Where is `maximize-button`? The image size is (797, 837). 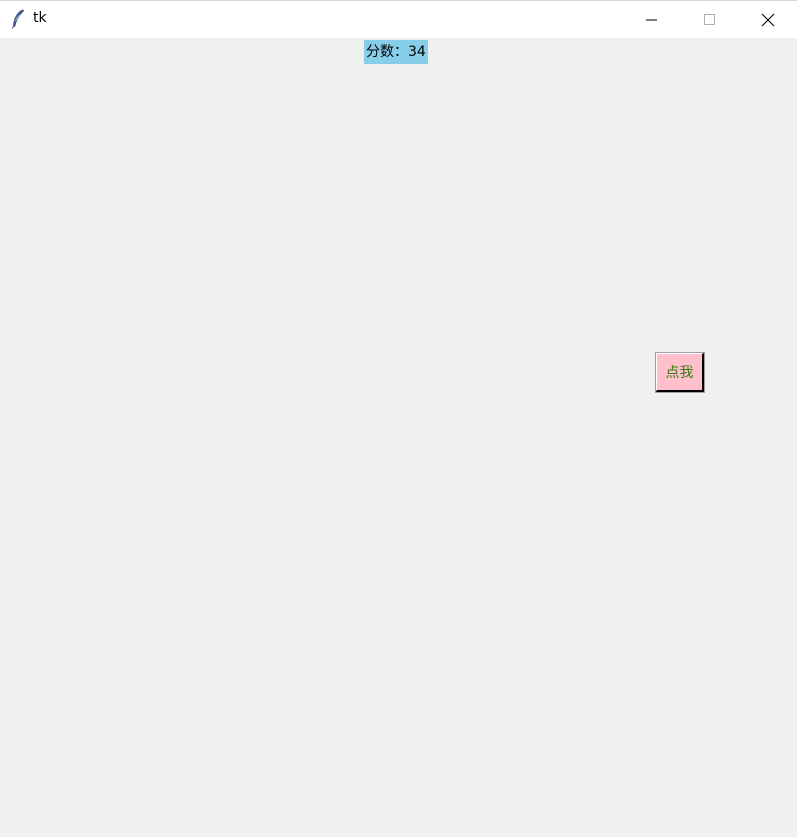 maximize-button is located at coordinates (710, 19).